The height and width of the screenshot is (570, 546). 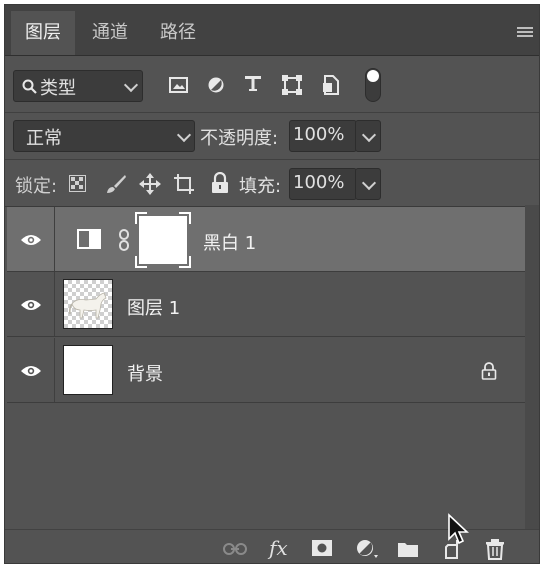 What do you see at coordinates (178, 33) in the screenshot?
I see `tab-paths: 路径` at bounding box center [178, 33].